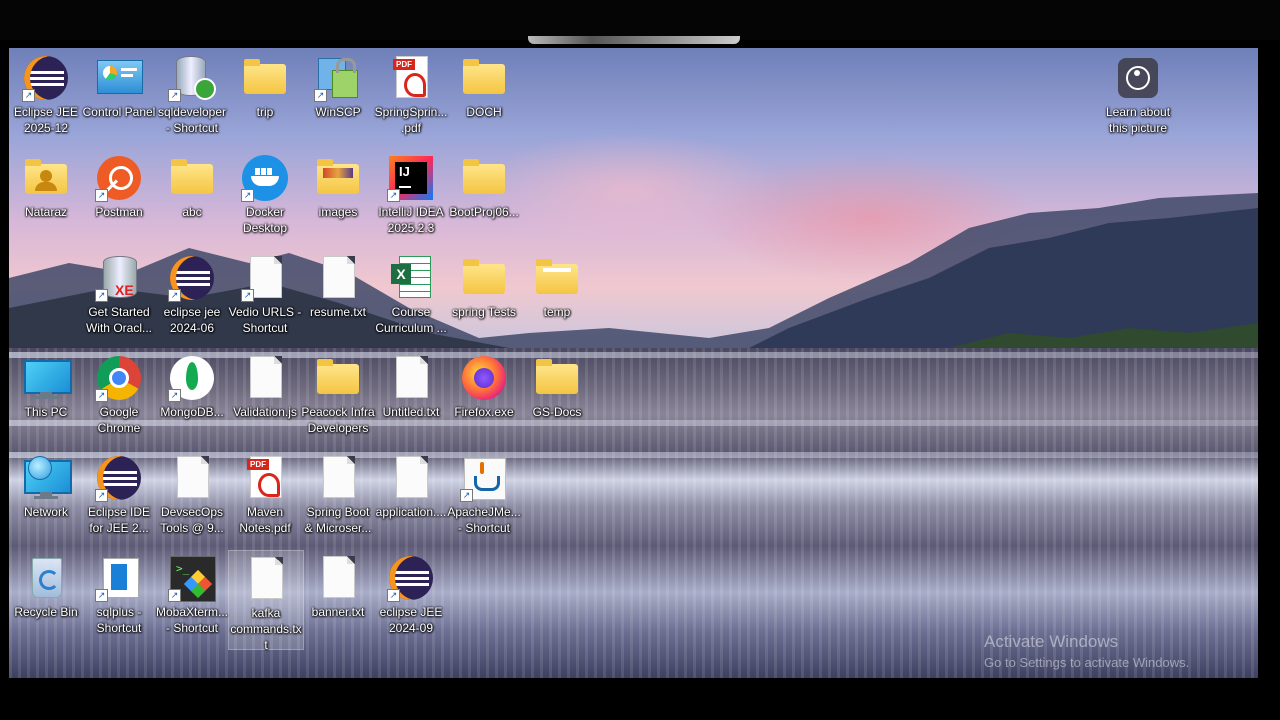  I want to click on desktop-icon-trip: trip, so click(265, 98).